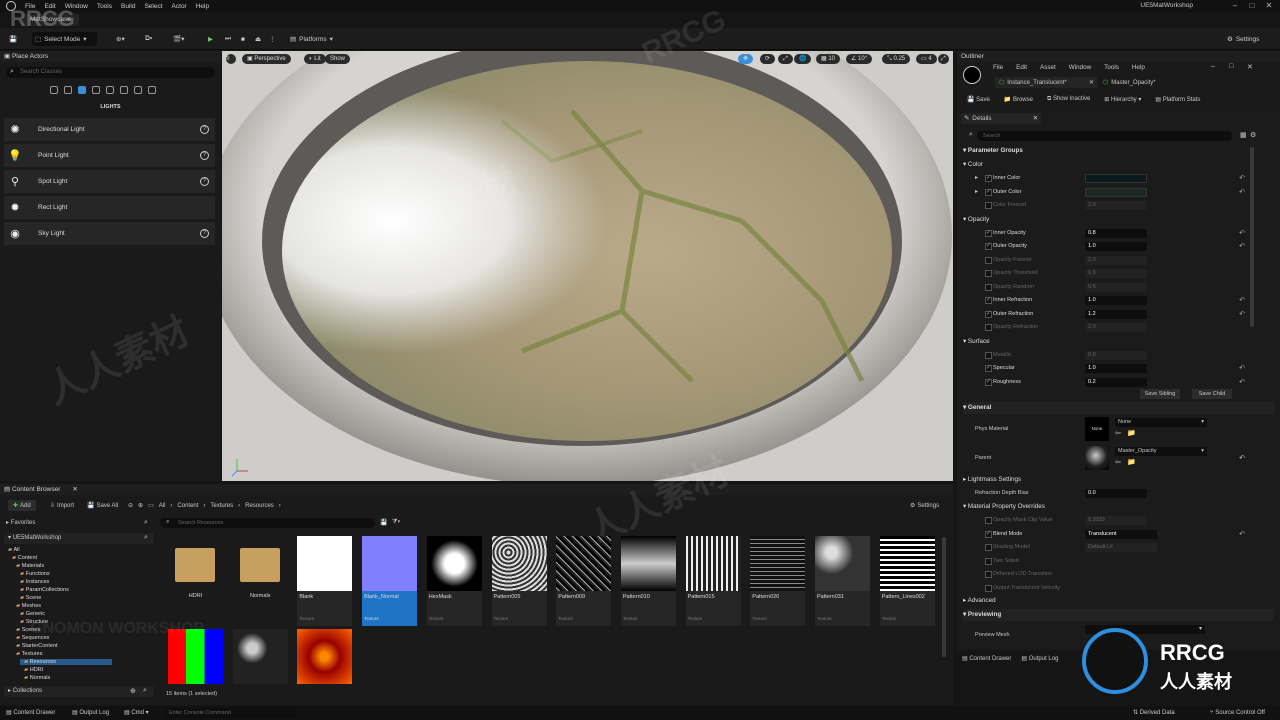  I want to click on material-property-overrides-header: ▾ Material Property Overrides, so click(1004, 507).